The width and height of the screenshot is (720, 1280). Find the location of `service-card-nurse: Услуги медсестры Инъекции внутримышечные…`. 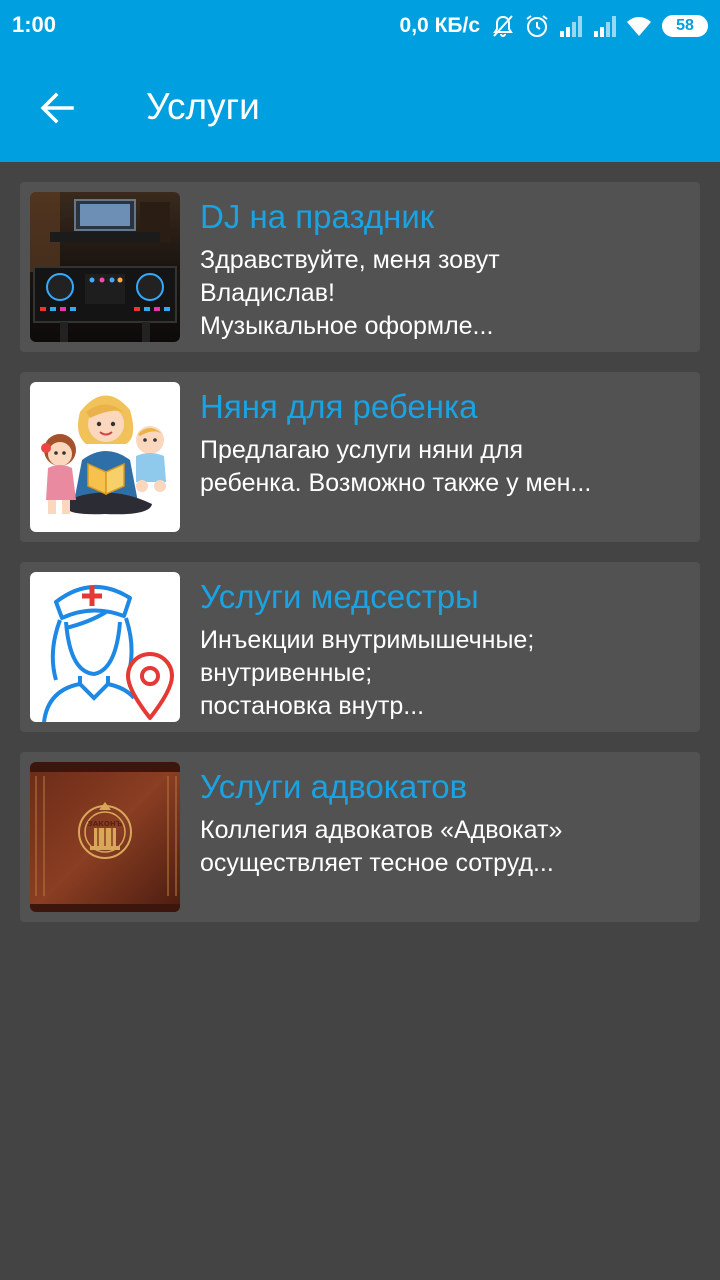

service-card-nurse: Услуги медсестры Инъекции внутримышечные… is located at coordinates (360, 647).